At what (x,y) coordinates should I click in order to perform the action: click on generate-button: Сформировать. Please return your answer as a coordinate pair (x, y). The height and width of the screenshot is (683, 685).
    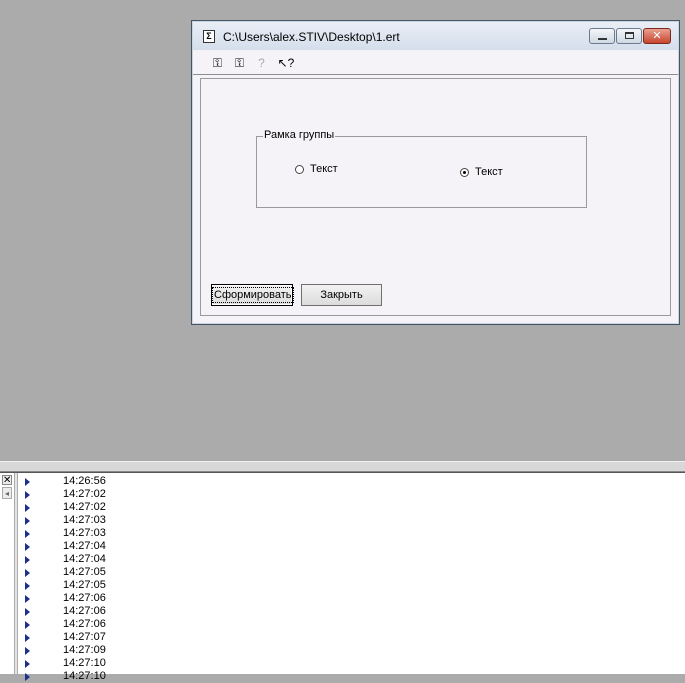
    Looking at the image, I should click on (252, 295).